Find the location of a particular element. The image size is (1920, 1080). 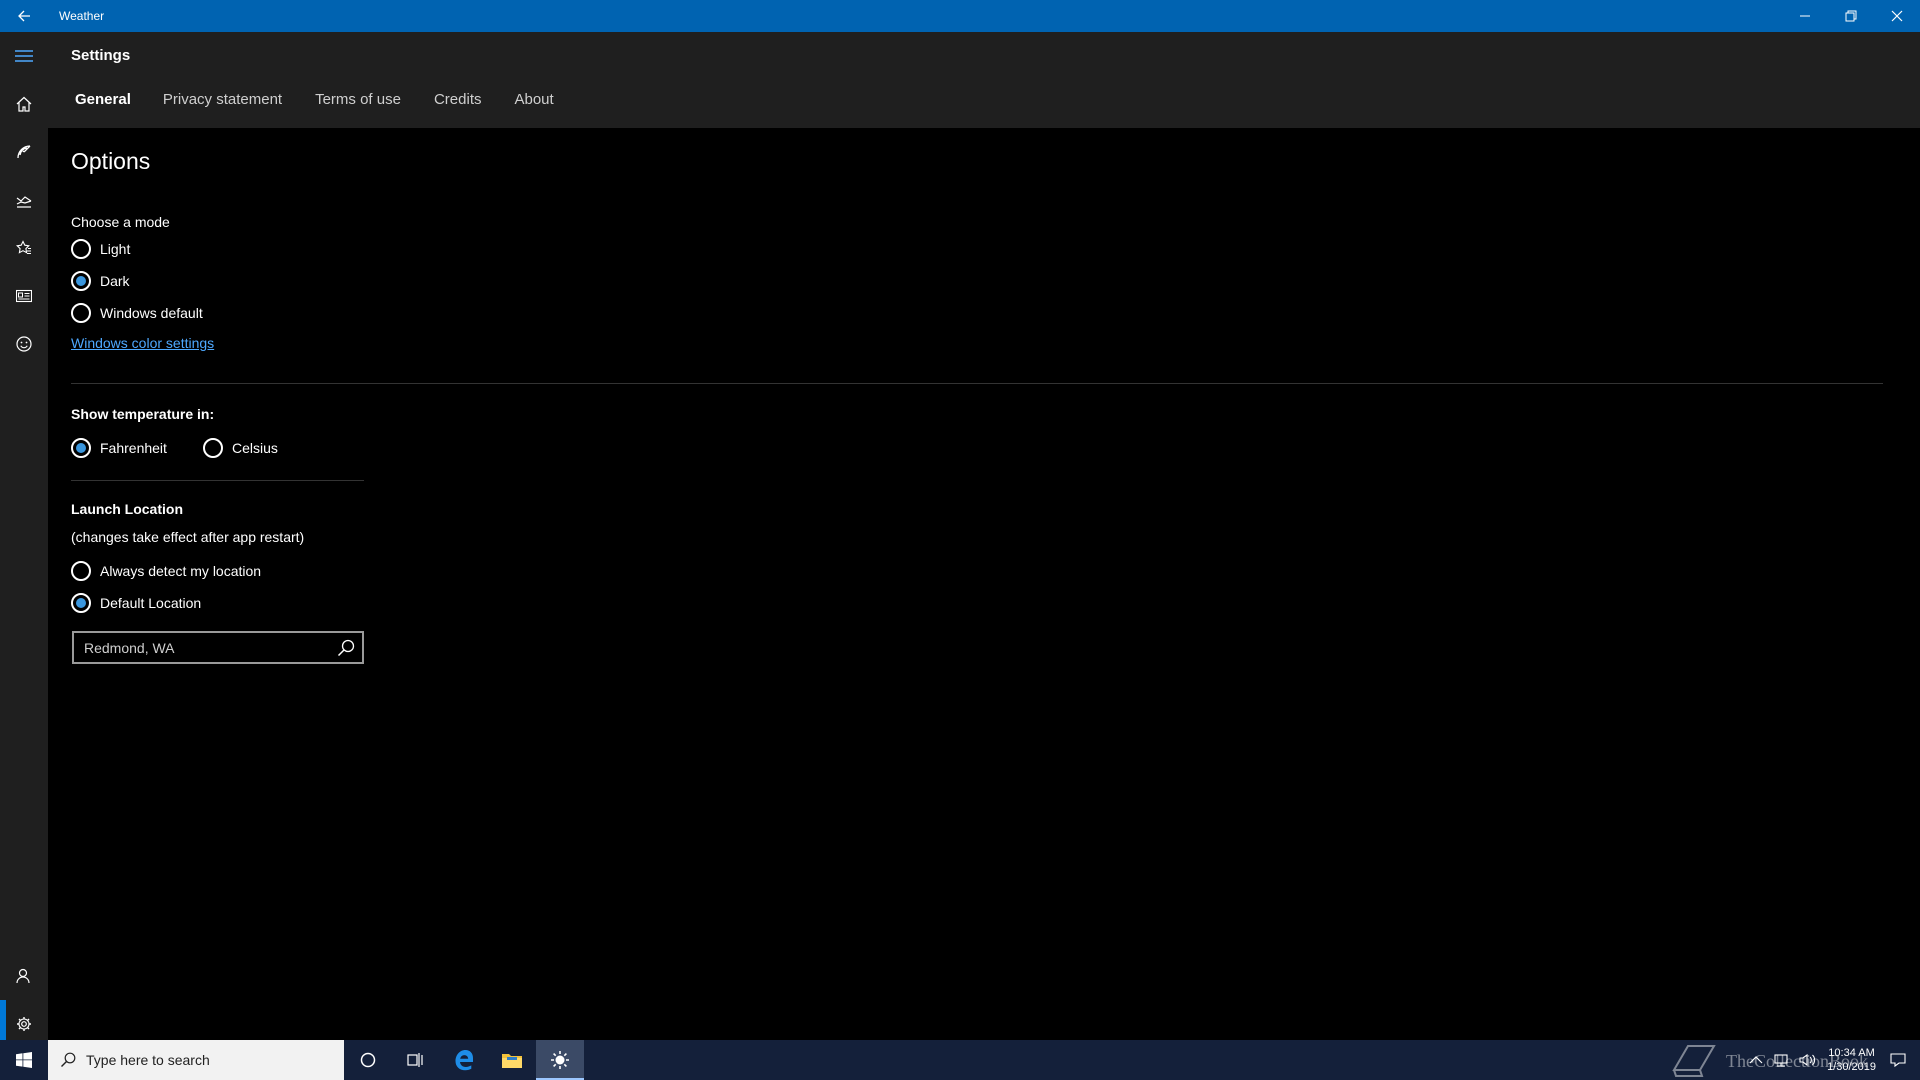

radio-mode-dark: Dark is located at coordinates (100, 281).